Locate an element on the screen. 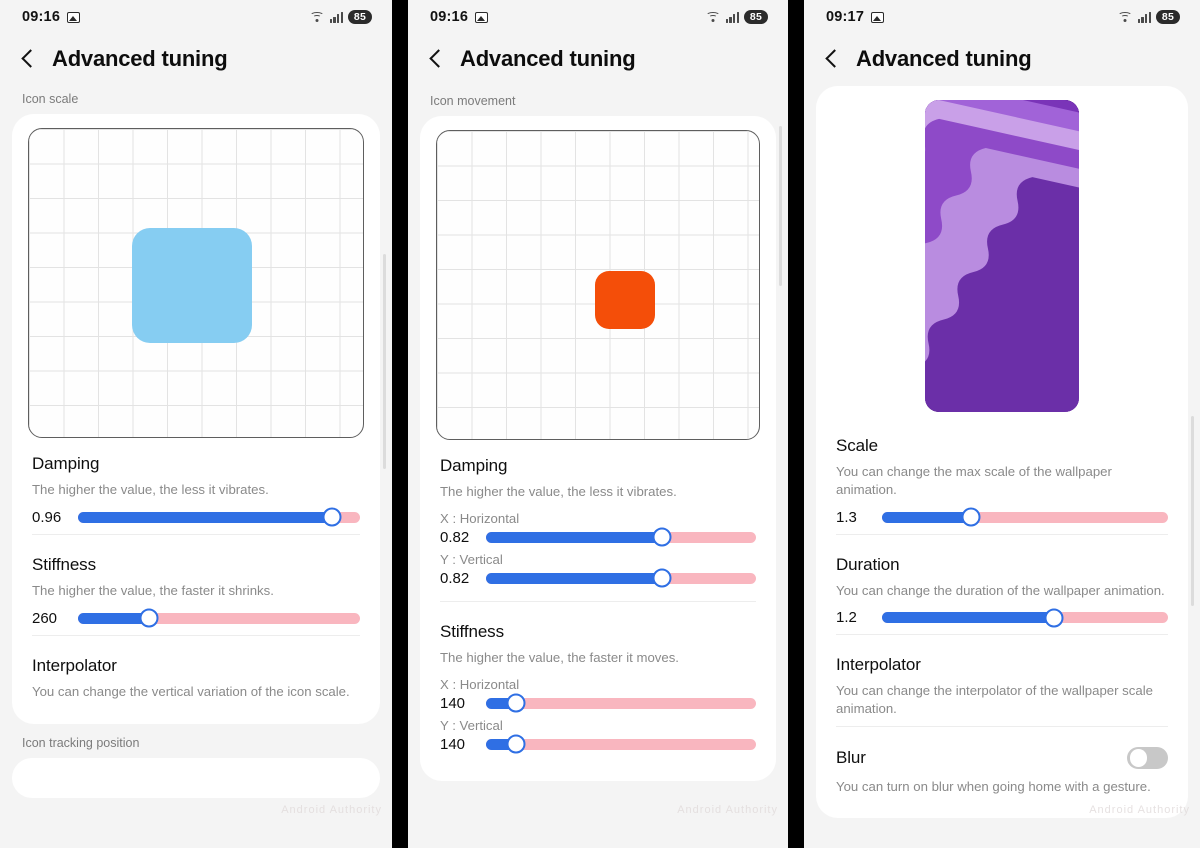  slider-damping-y: 0.82 is located at coordinates (598, 578).